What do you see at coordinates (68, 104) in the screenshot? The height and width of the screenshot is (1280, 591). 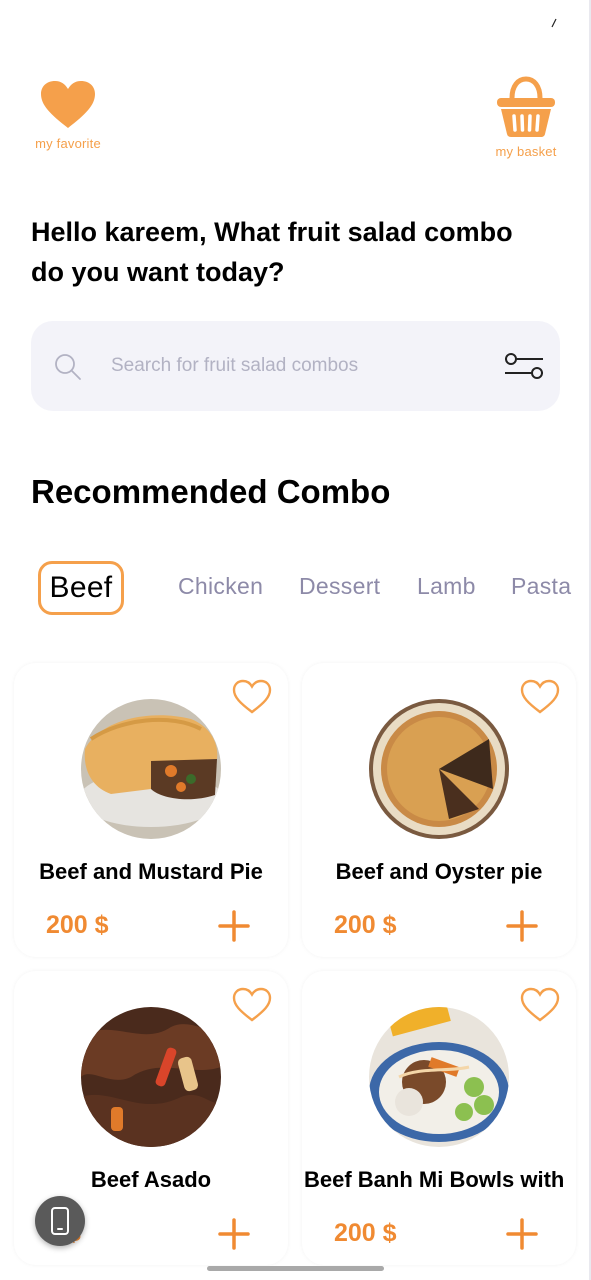 I see `heart-icon` at bounding box center [68, 104].